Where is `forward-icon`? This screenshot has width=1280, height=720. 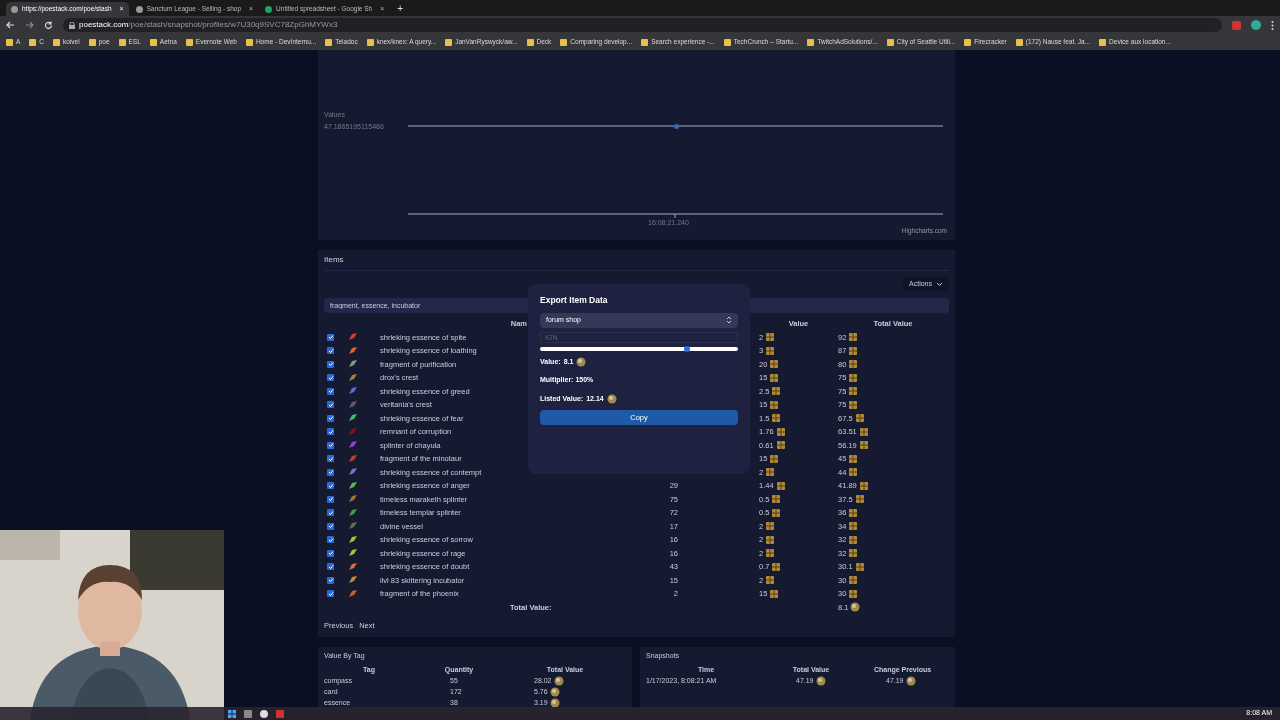 forward-icon is located at coordinates (29, 25).